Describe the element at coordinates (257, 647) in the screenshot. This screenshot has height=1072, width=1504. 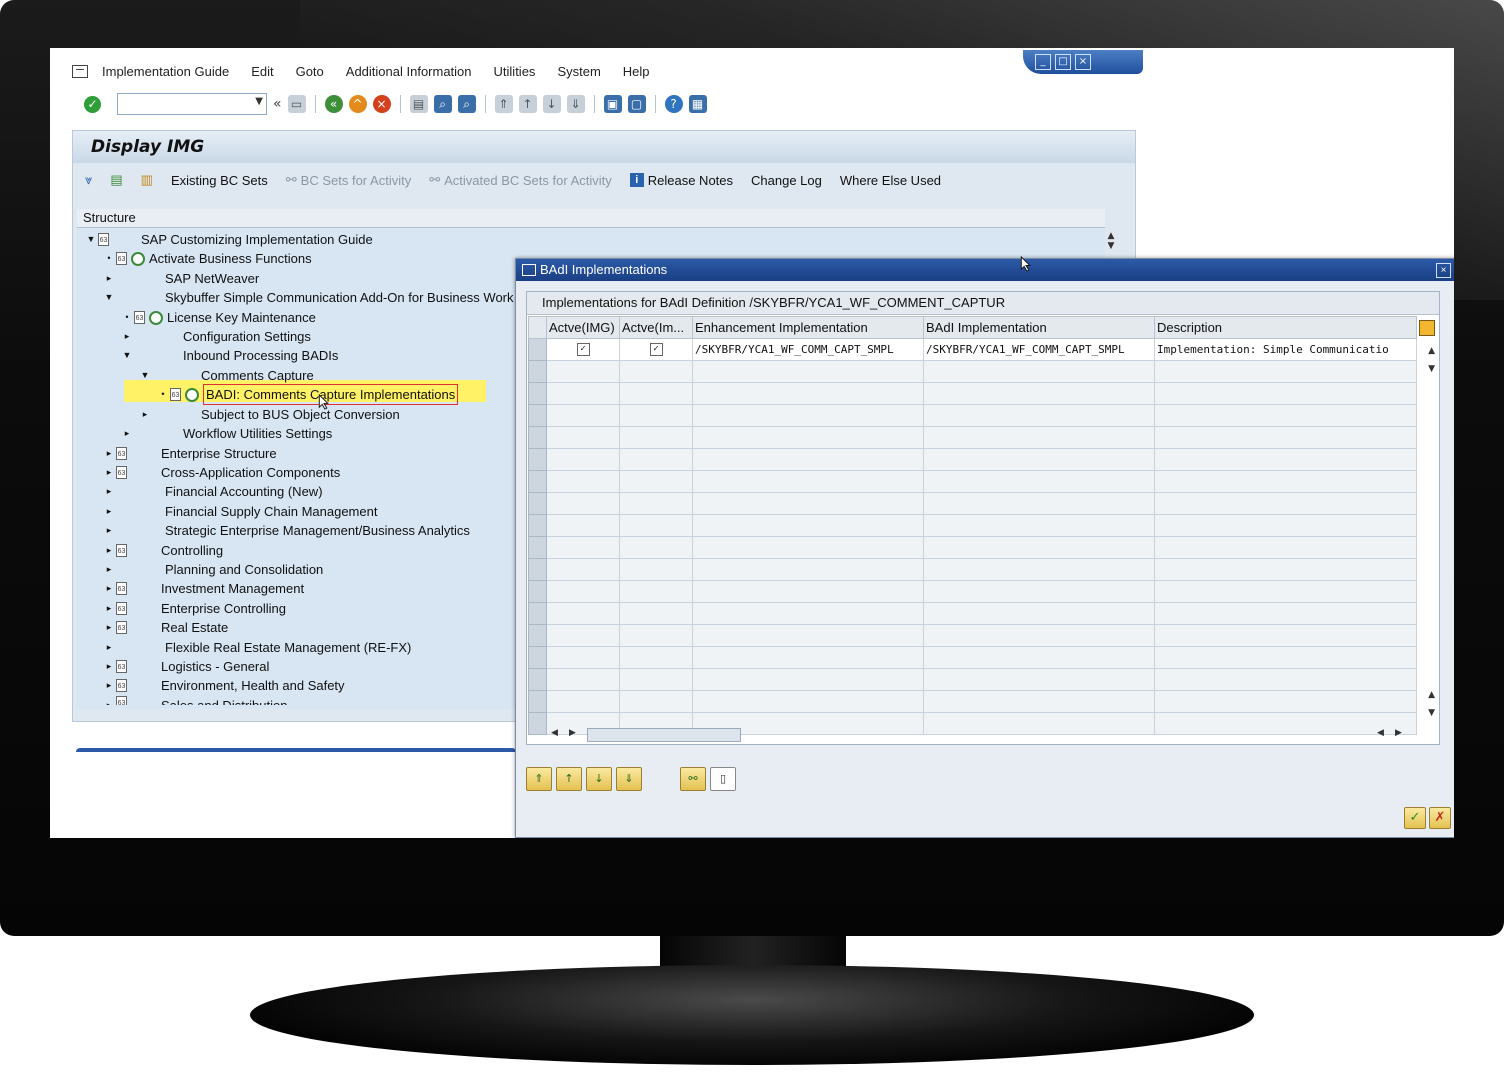
I see `tree-node: ▸ Flexible Real Estate Management (RE-FX)` at that location.